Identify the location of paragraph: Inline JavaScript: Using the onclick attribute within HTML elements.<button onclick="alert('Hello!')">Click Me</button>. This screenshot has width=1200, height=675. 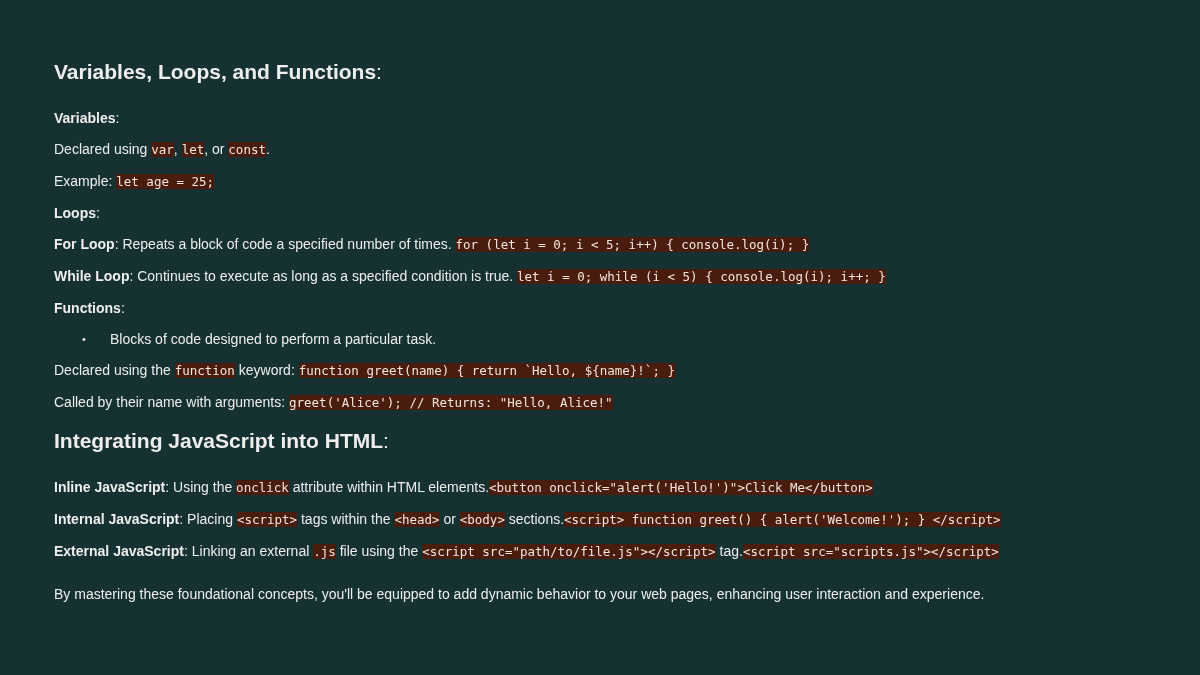
(464, 487).